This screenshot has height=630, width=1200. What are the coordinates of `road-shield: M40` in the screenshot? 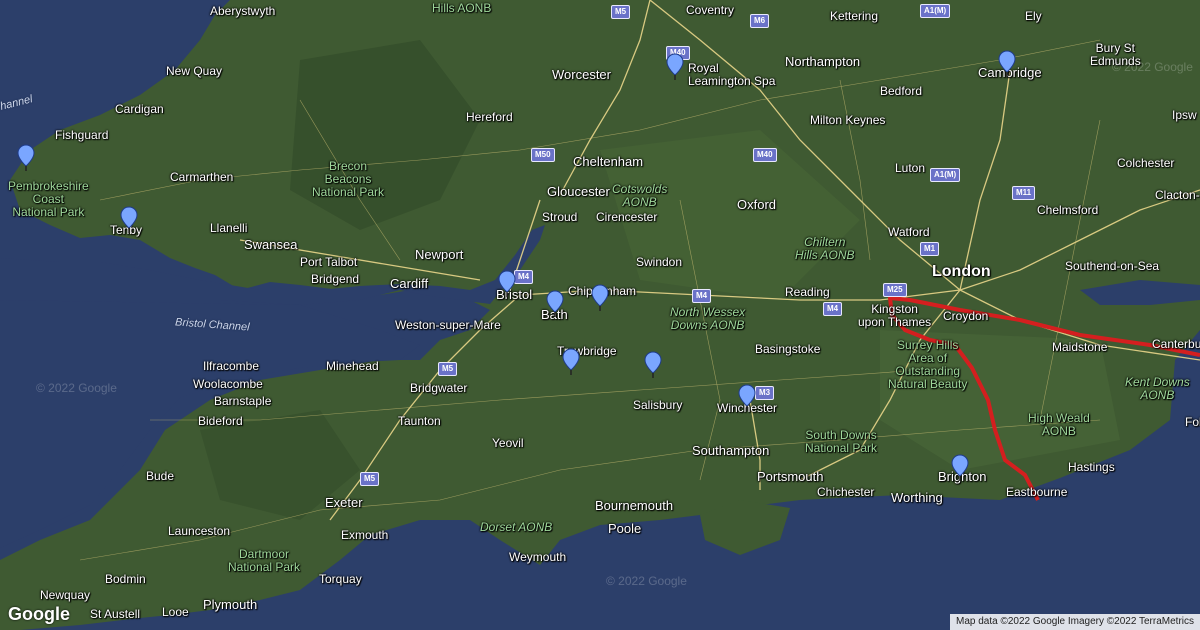 It's located at (765, 155).